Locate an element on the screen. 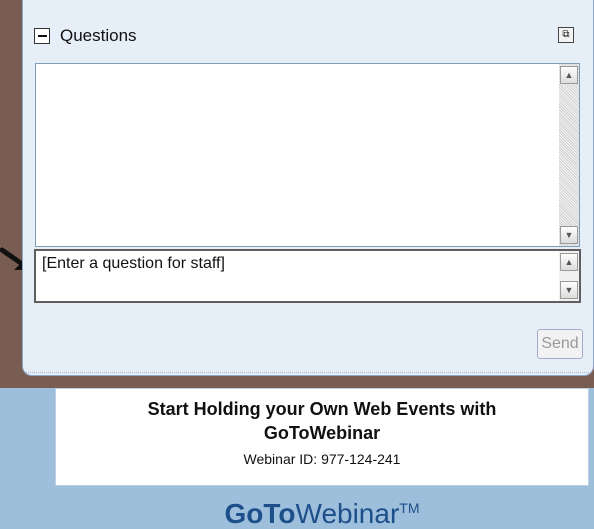  send-button: Send is located at coordinates (560, 344).